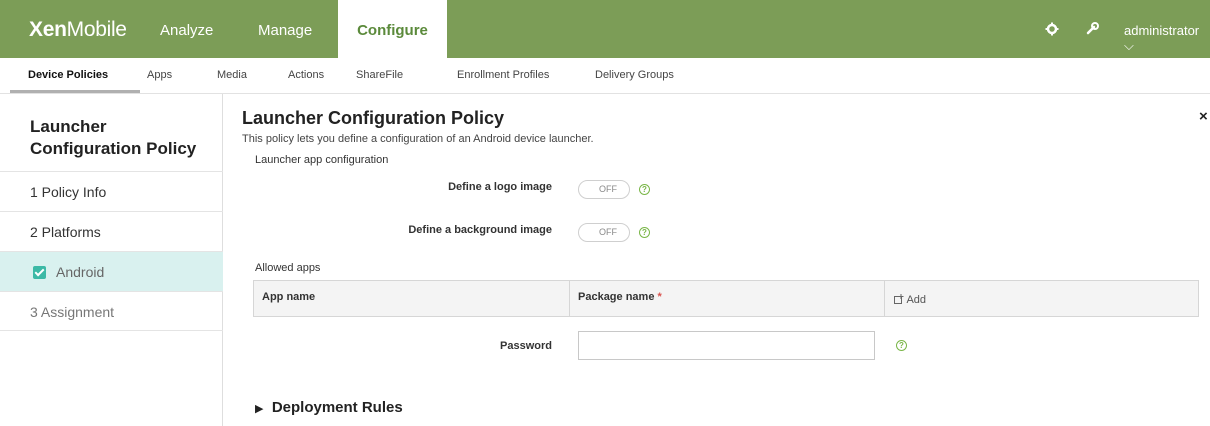 The width and height of the screenshot is (1210, 426). Describe the element at coordinates (329, 407) in the screenshot. I see `deployment-rules-expander: ▶ Deployment Rules` at that location.